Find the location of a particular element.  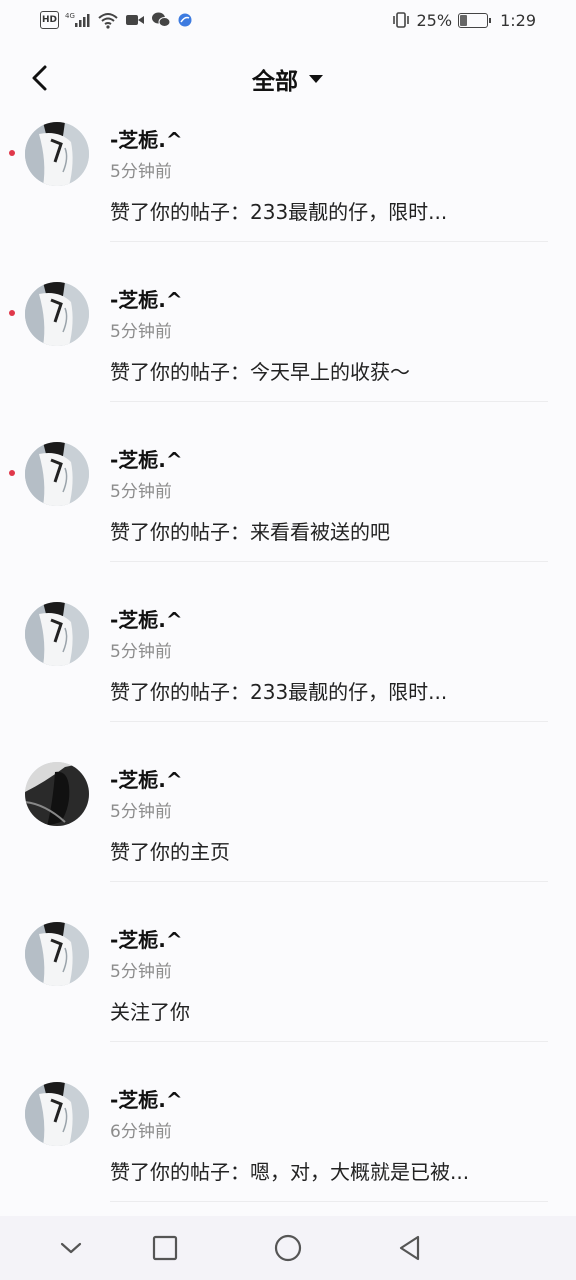

notification-item: -芝栀.^ 5分钟前赞了你的帖子：今天早上的收获～ is located at coordinates (288, 360).